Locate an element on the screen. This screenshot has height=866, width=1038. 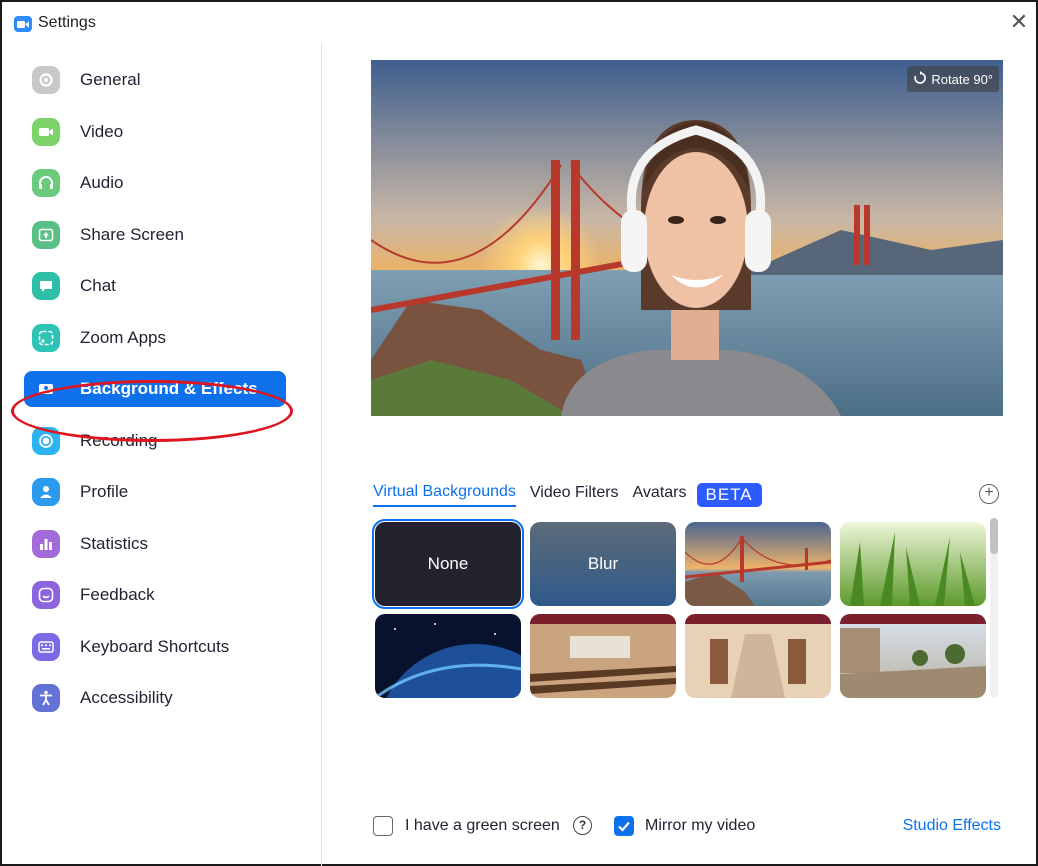
plus-icon: + is located at coordinates (989, 492).